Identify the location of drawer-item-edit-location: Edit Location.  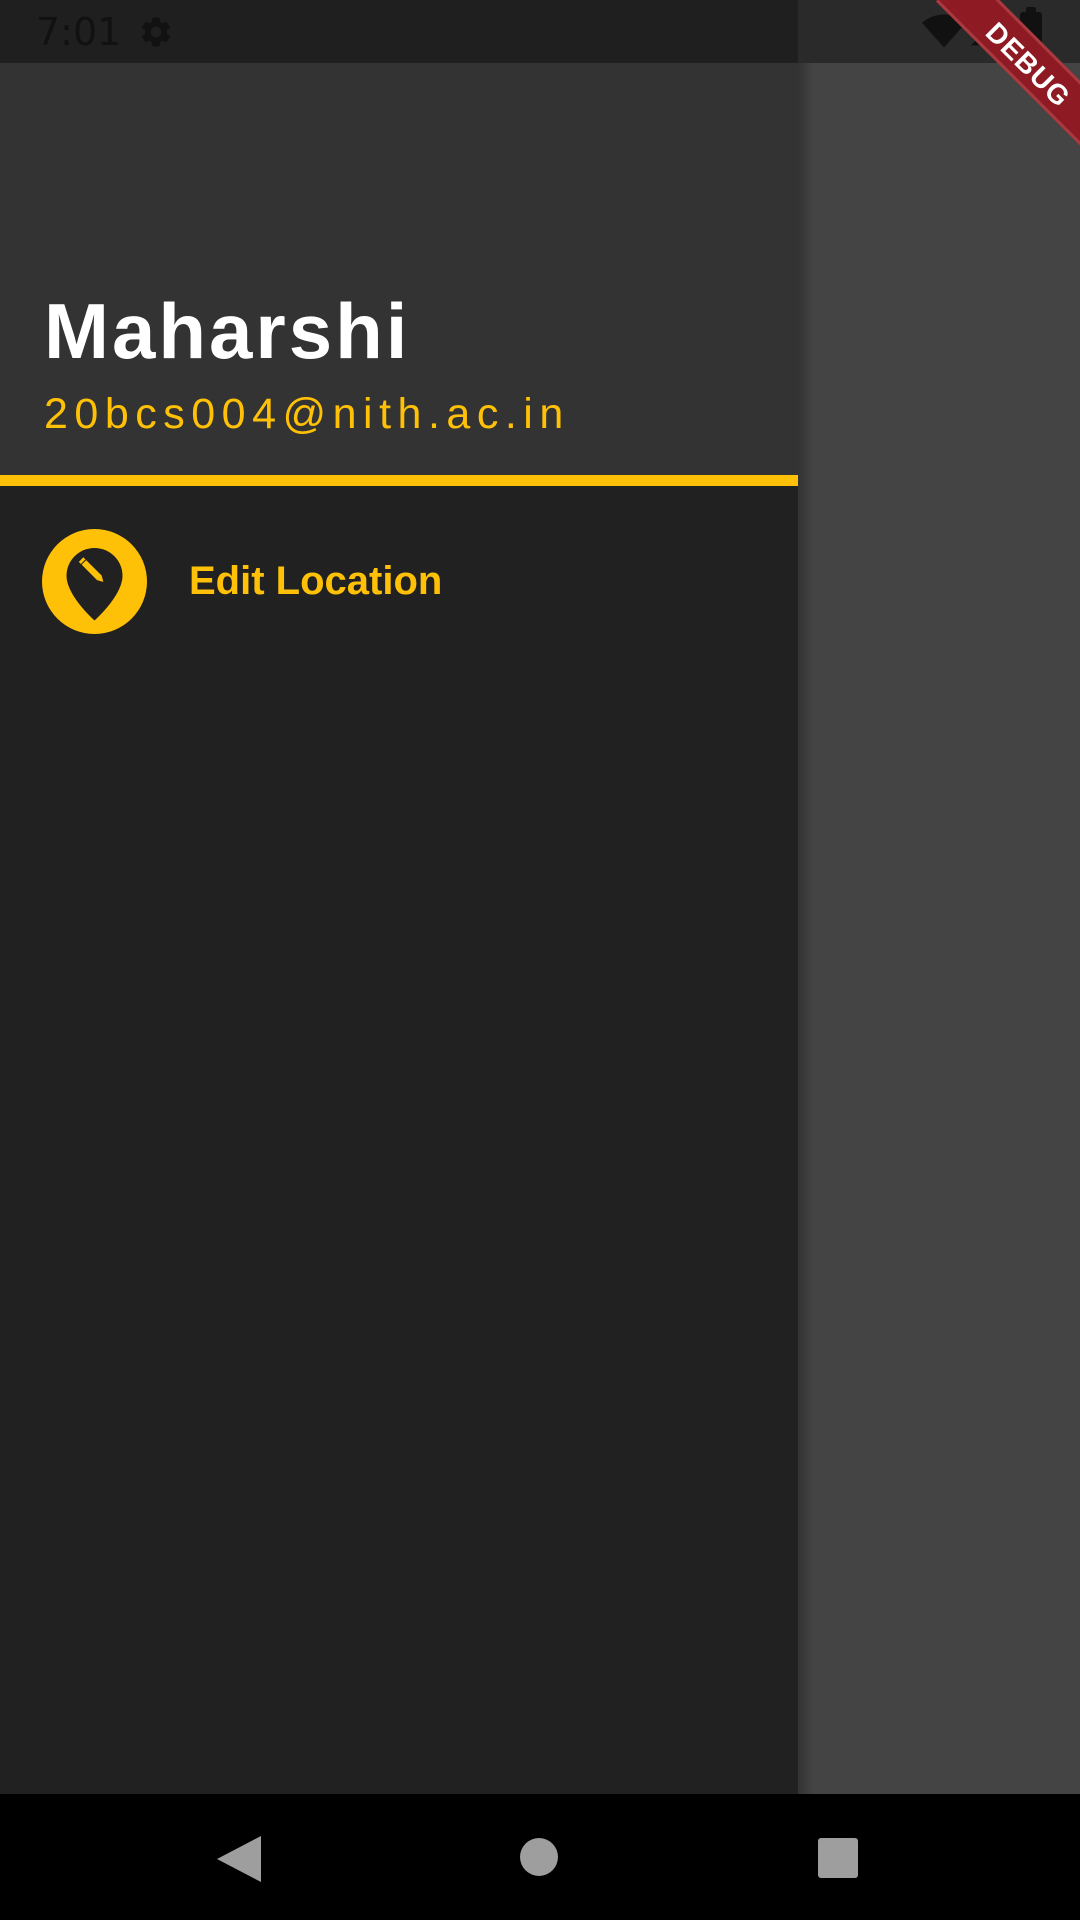
(399, 583).